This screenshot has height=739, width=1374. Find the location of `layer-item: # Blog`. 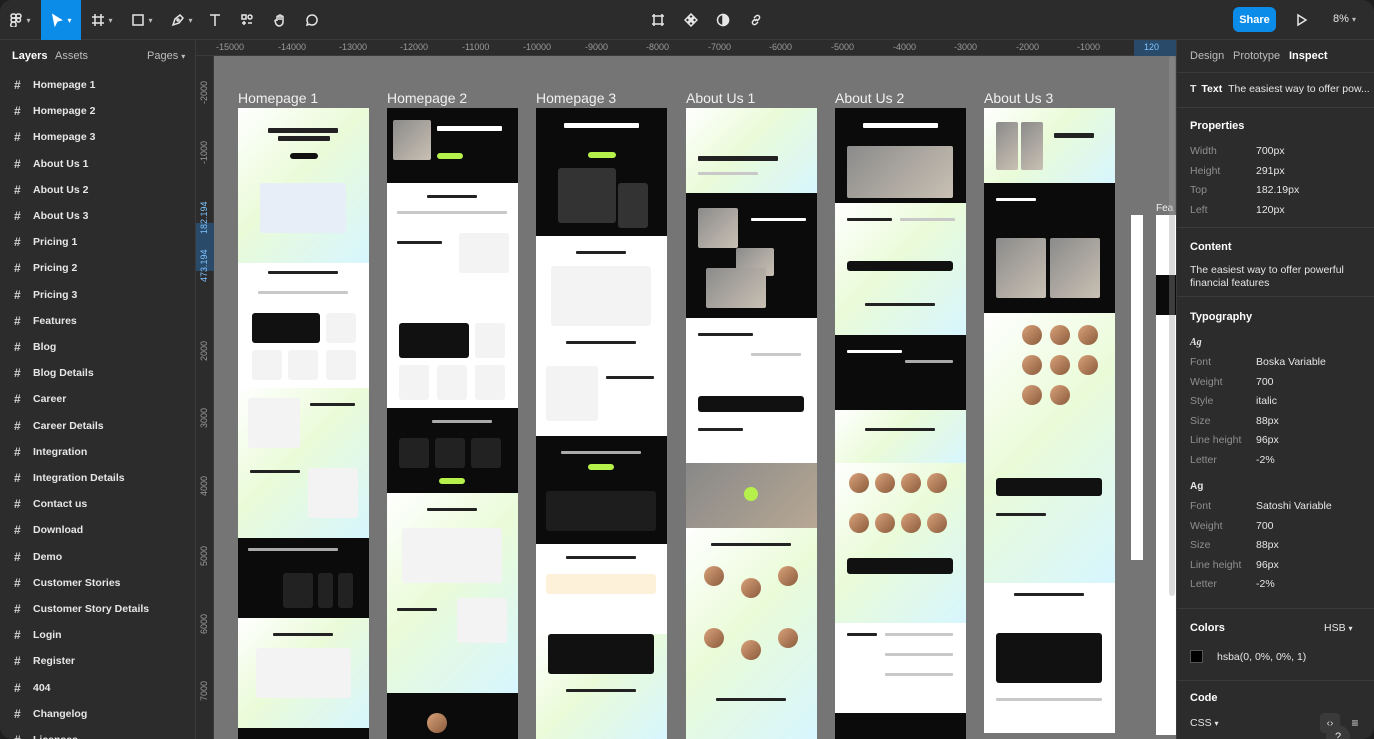

layer-item: # Blog is located at coordinates (97, 347).